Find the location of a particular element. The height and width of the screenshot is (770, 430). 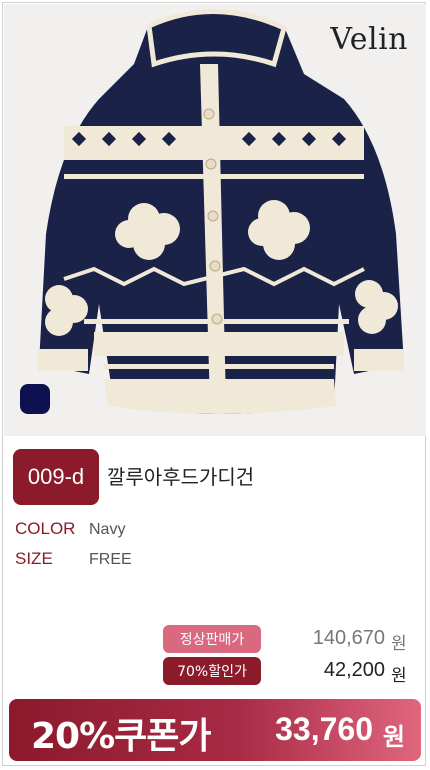

product-code-badge: 009-d is located at coordinates (56, 477).